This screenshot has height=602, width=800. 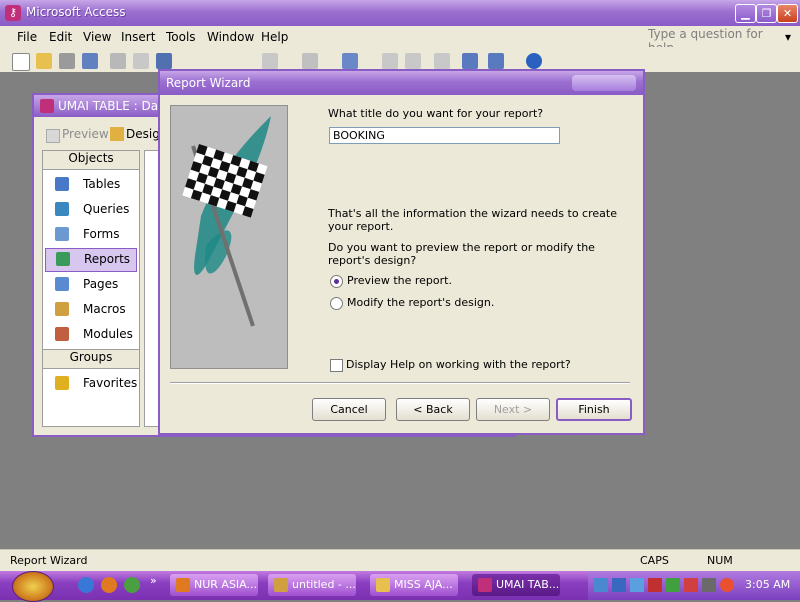 I want to click on quicklaunch-more-icon: », so click(x=153, y=580).